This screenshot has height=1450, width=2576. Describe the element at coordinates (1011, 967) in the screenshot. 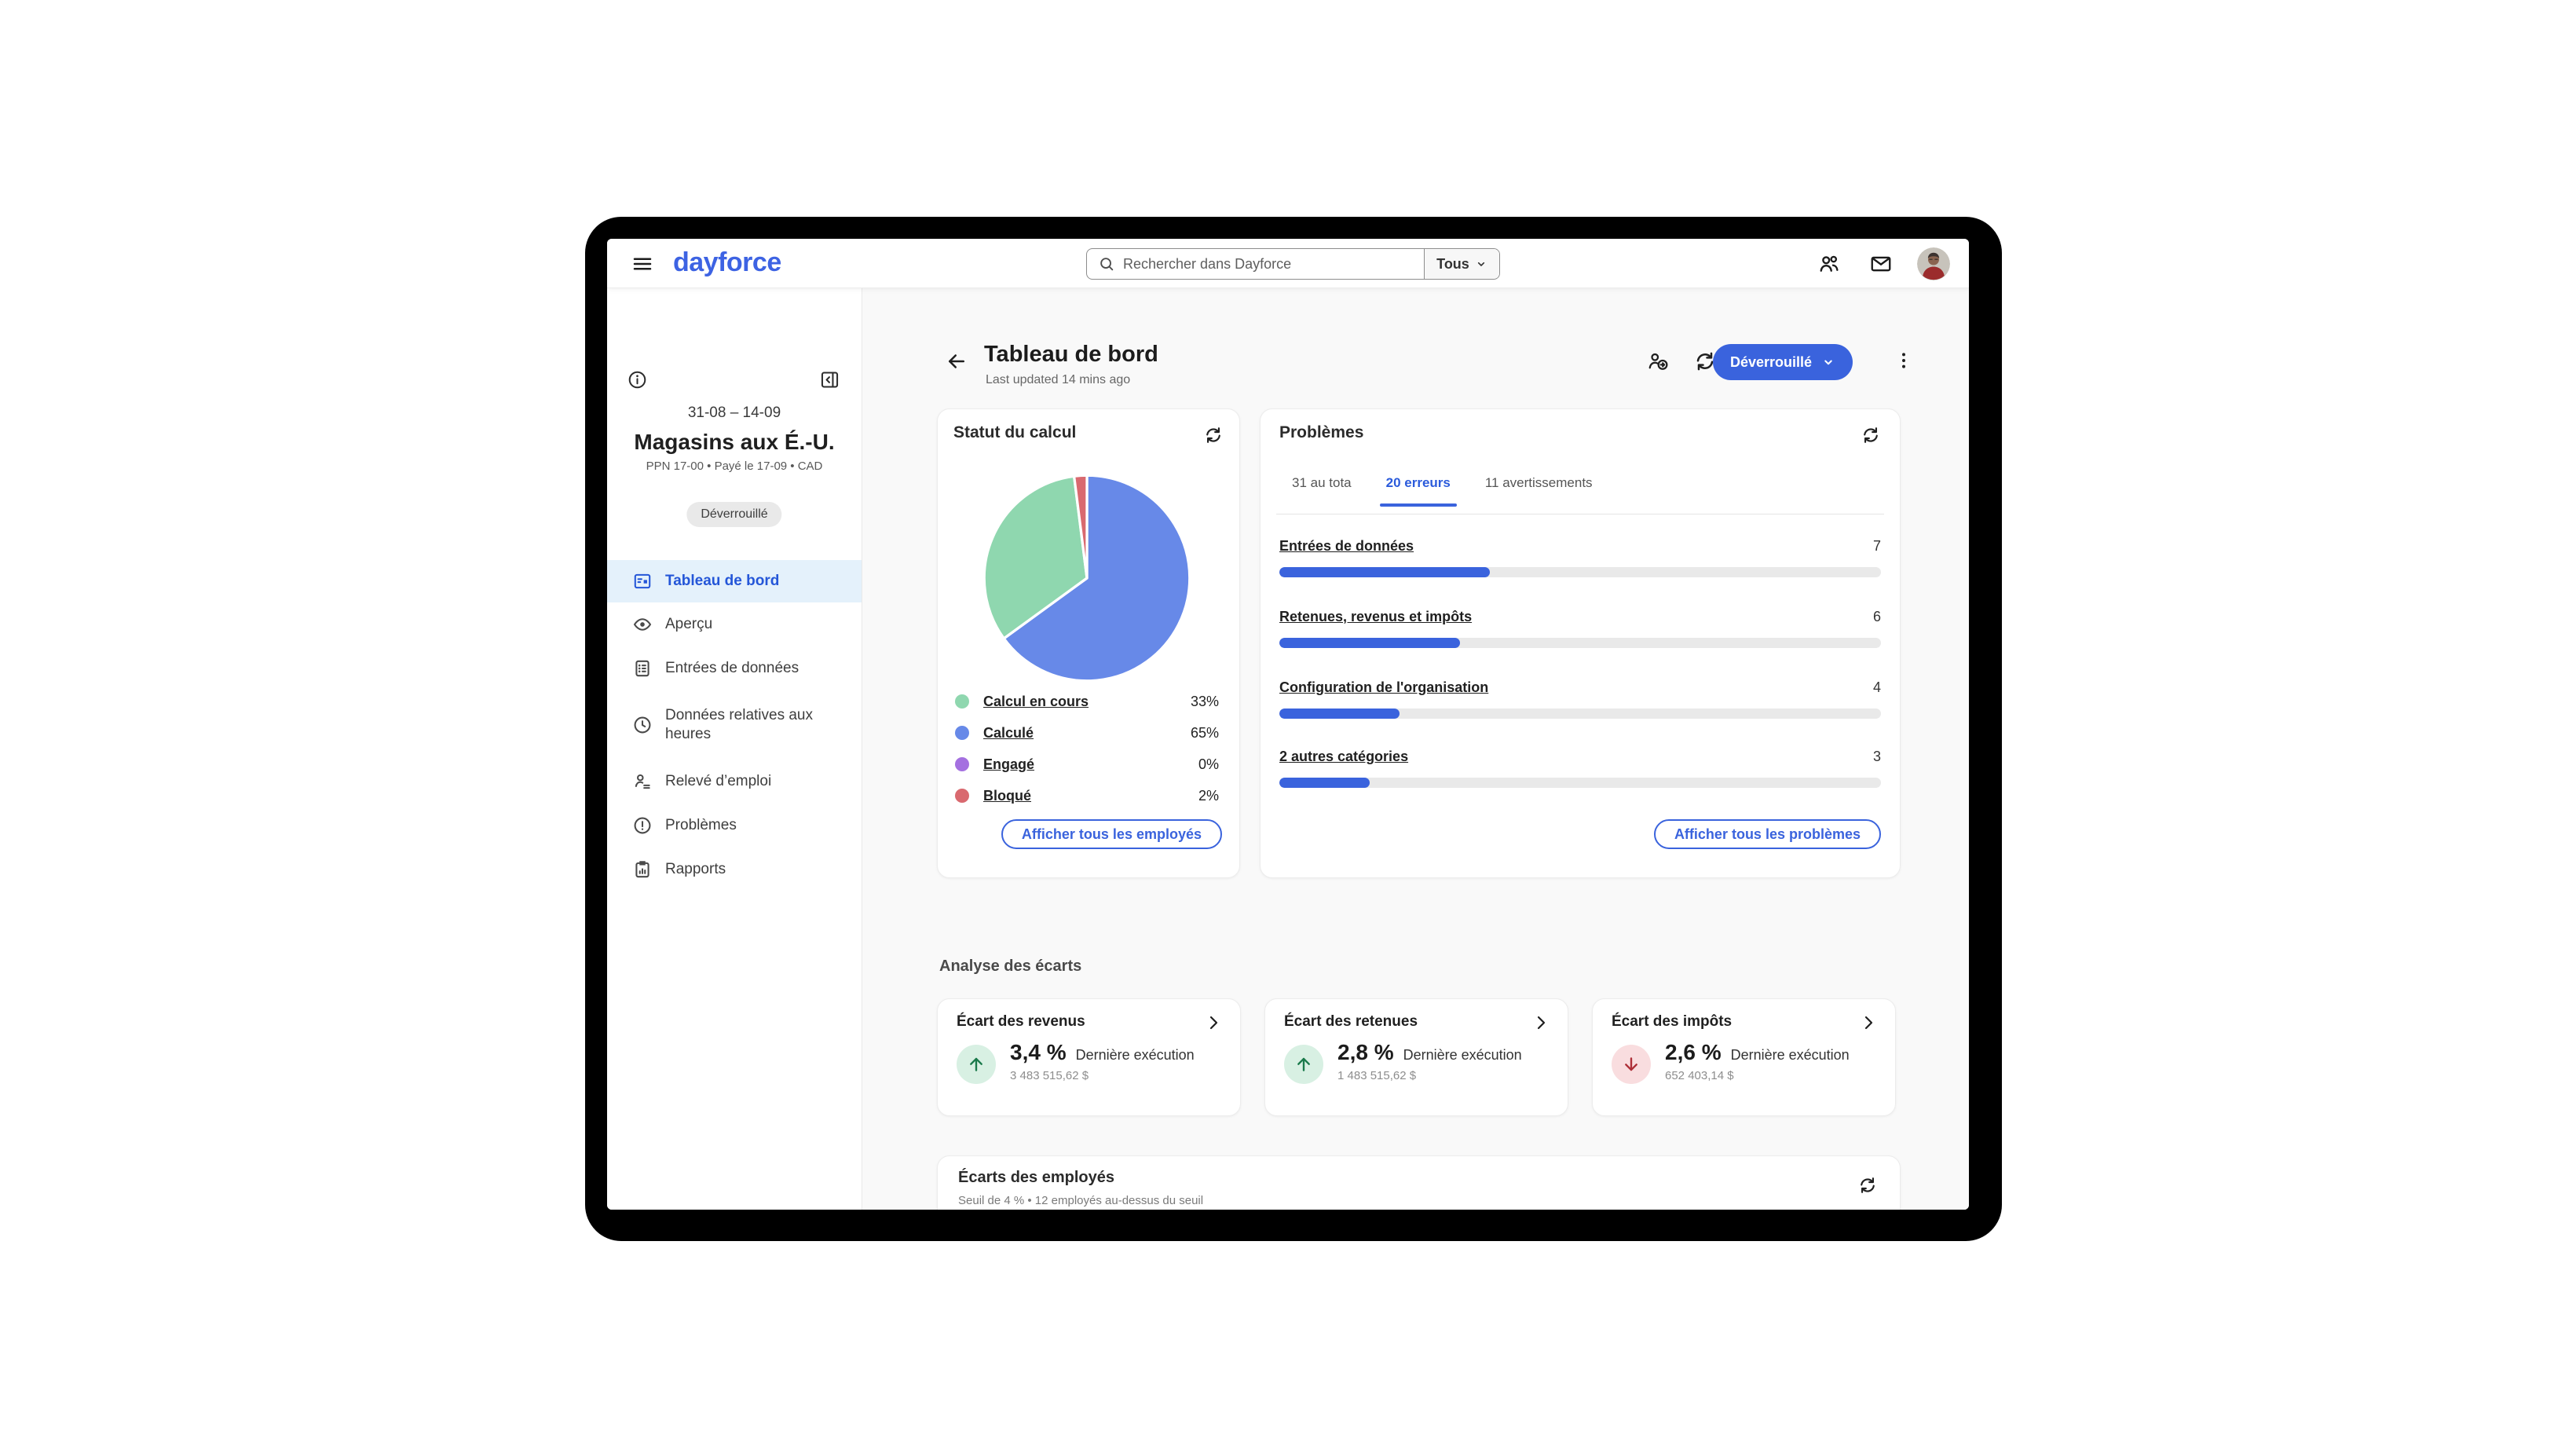

I see `variance-section-title: Analyse des écarts` at that location.